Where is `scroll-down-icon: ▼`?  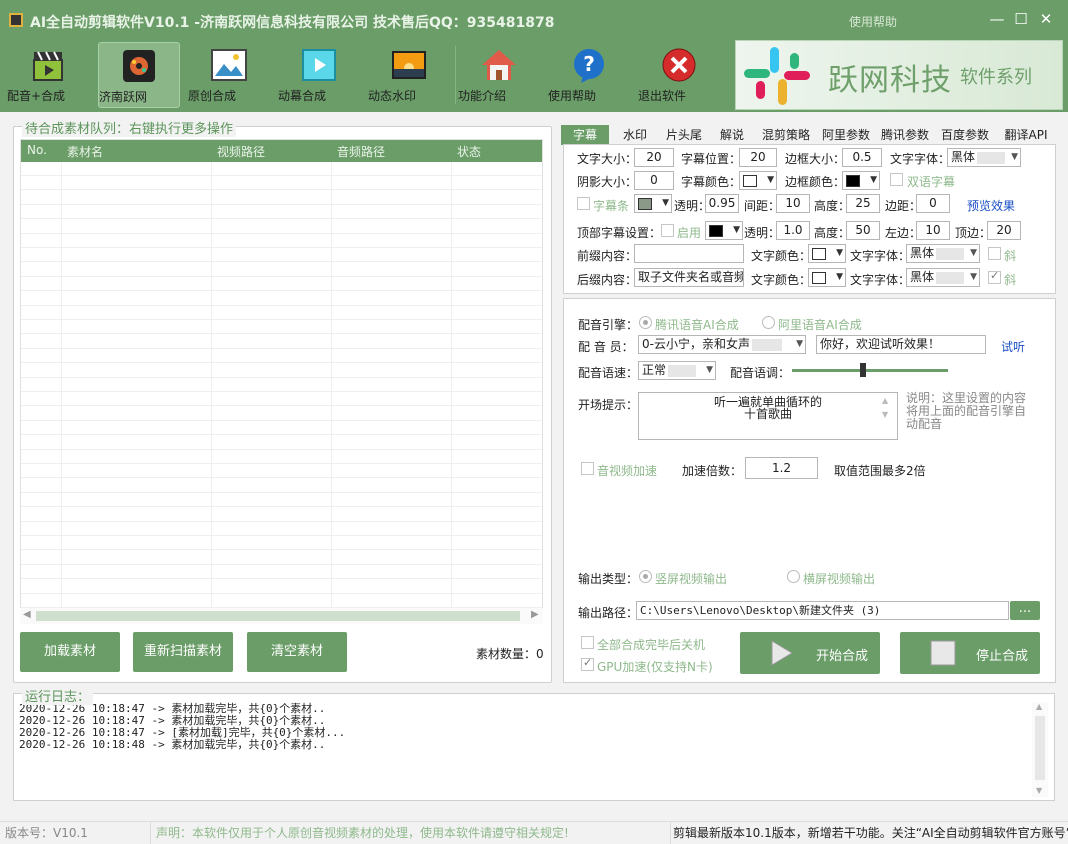 scroll-down-icon: ▼ is located at coordinates (1039, 790).